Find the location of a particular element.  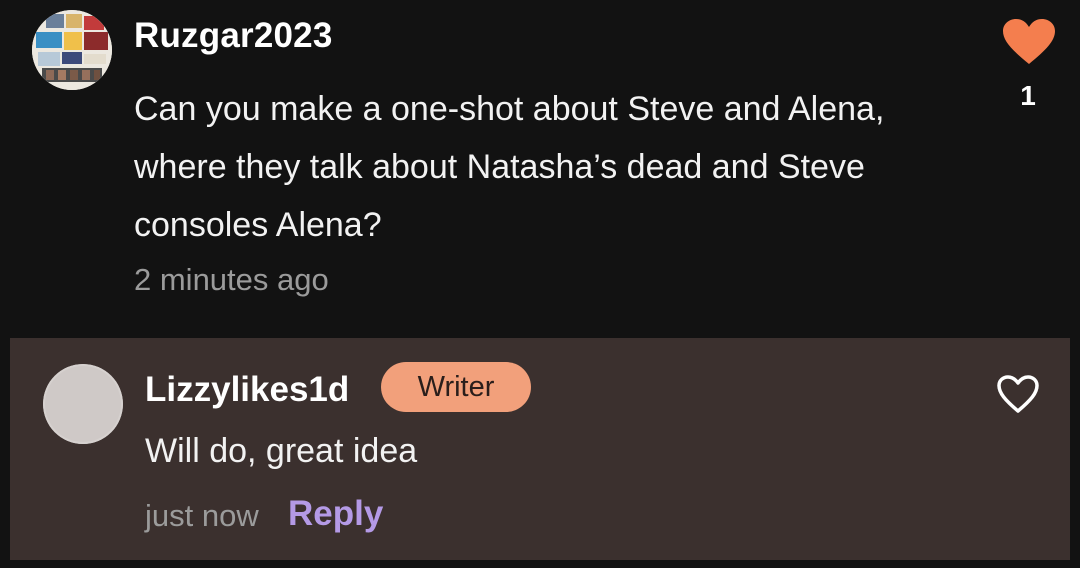

reply-button: Reply is located at coordinates (335, 514).